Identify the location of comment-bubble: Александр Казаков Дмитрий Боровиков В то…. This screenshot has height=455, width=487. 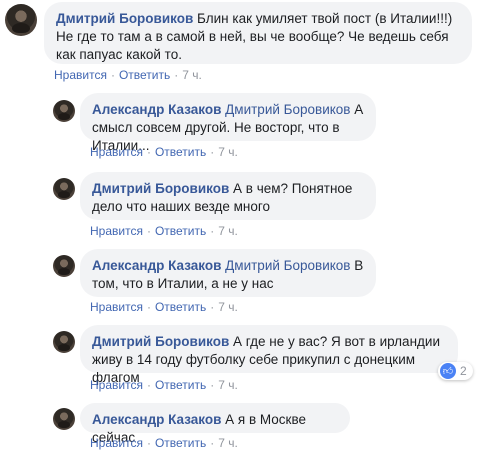
(228, 273).